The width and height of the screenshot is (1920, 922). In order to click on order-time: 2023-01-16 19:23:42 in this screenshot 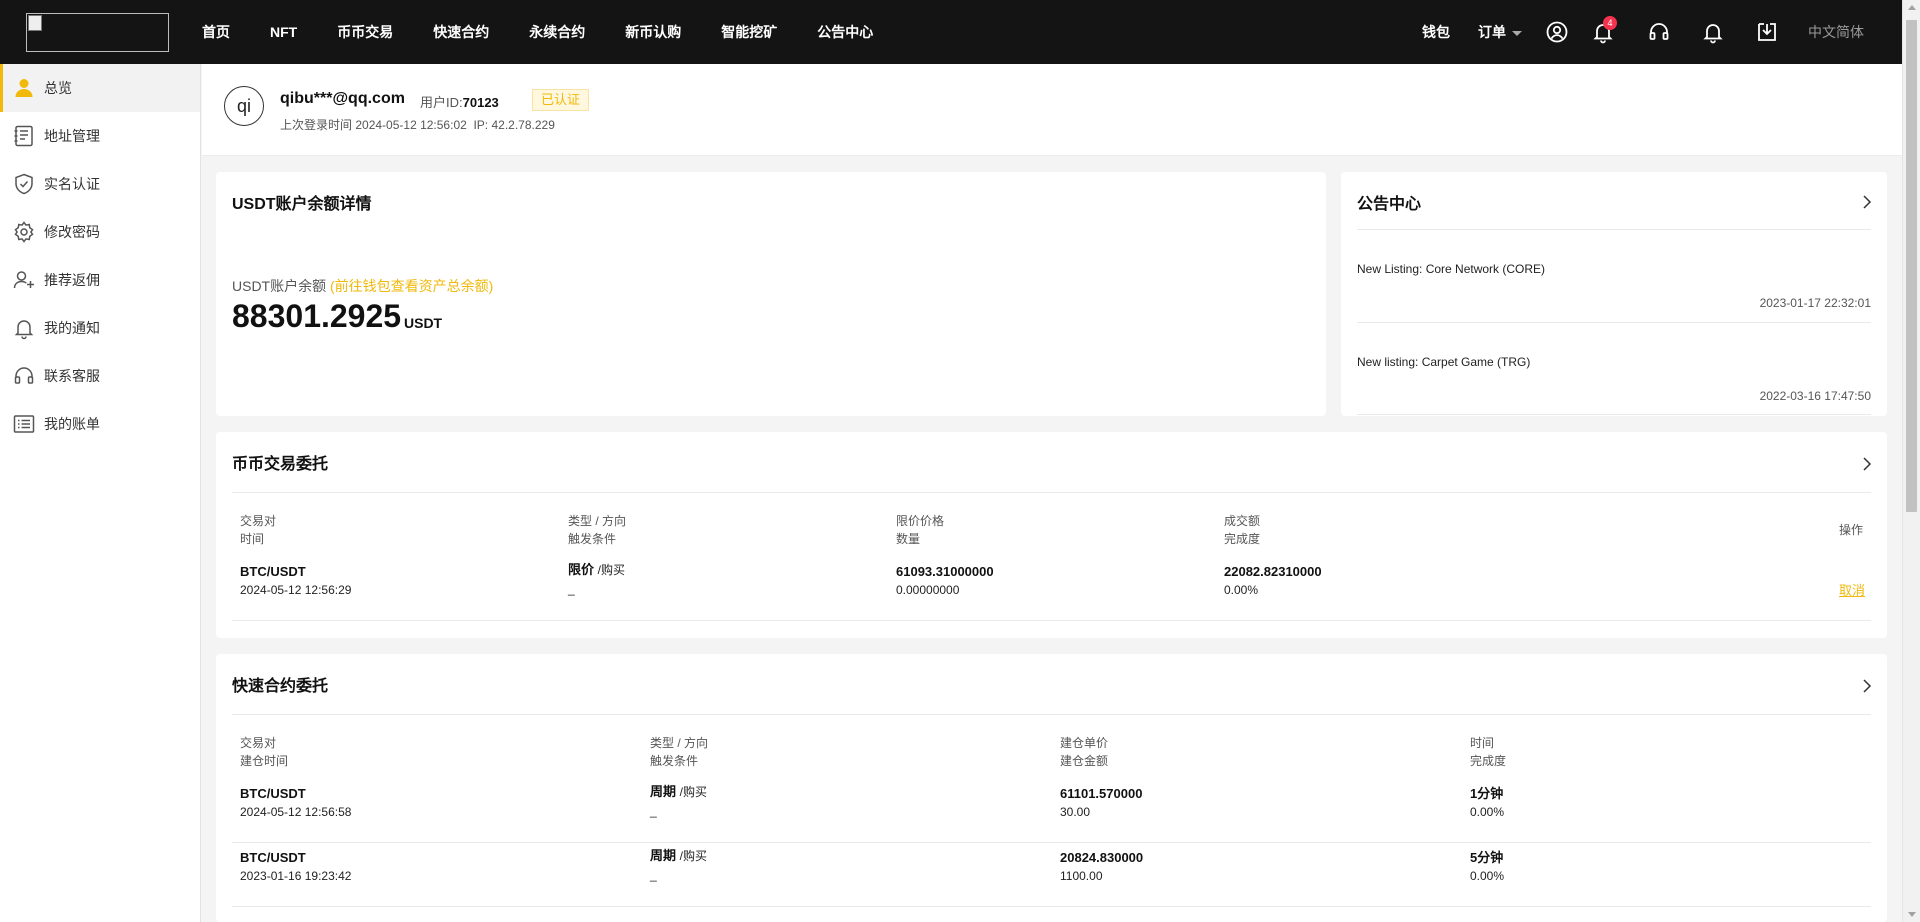, I will do `click(296, 876)`.